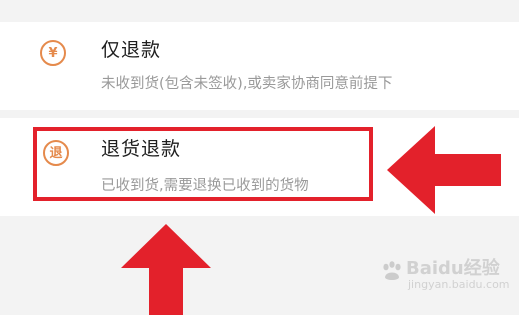 Image resolution: width=519 pixels, height=315 pixels. I want to click on watermark-url: jingyan.baidu.com, so click(459, 284).